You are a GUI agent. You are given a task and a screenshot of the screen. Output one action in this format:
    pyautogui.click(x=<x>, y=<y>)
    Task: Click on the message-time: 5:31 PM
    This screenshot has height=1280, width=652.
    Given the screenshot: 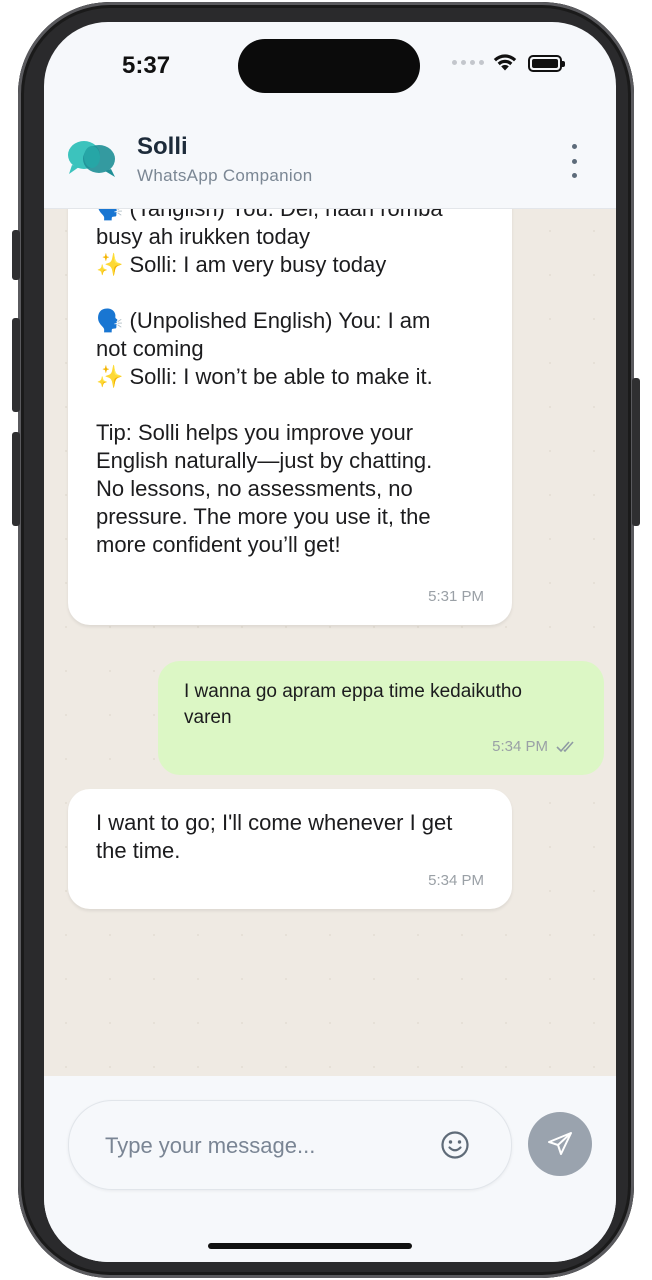 What is the action you would take?
    pyautogui.click(x=456, y=596)
    